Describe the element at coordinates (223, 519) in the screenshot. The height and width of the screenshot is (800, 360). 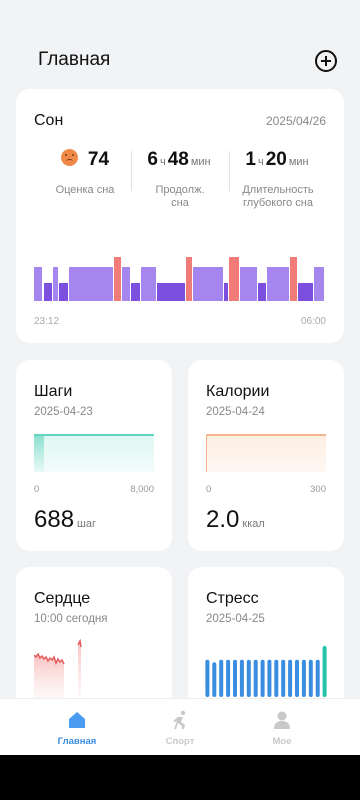
I see `calories-number: 2.0` at that location.